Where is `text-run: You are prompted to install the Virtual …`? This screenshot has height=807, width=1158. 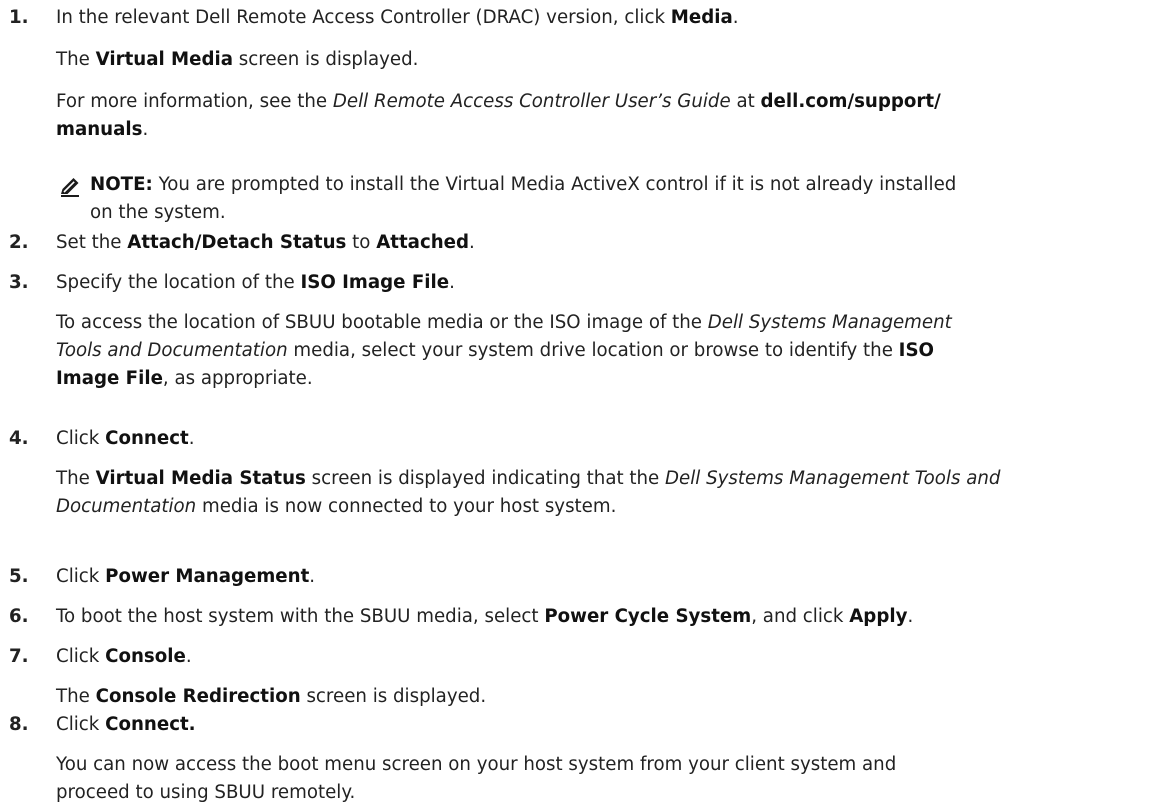
text-run: You are prompted to install the Virtual … is located at coordinates (554, 184).